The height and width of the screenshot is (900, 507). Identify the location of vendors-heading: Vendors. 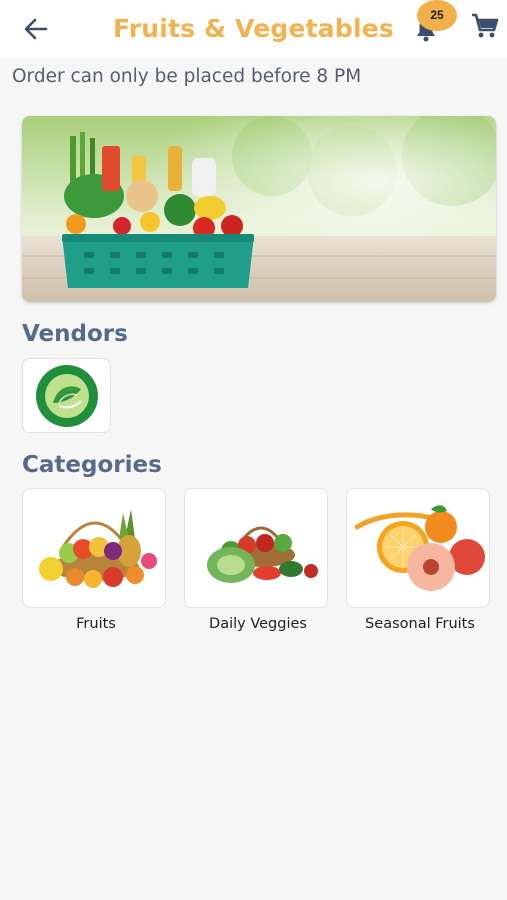
(75, 334).